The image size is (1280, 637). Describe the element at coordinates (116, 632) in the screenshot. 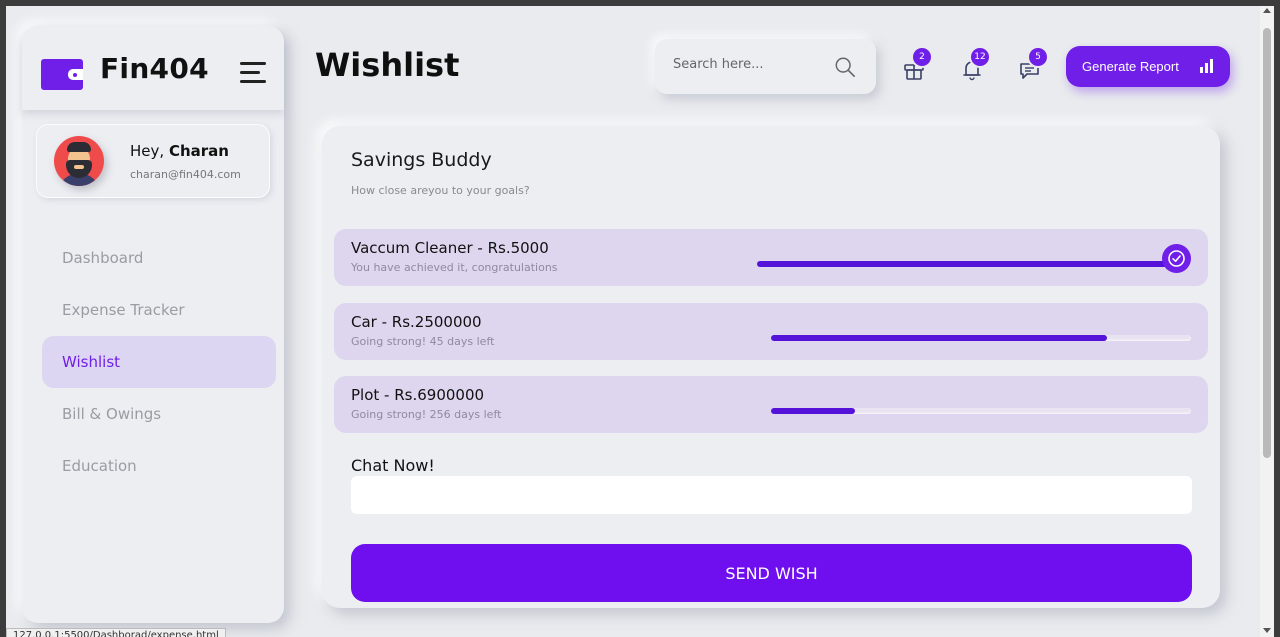

I see `status-bar-url: 127.0.0.1:5500/Dashborad/expense.html` at that location.